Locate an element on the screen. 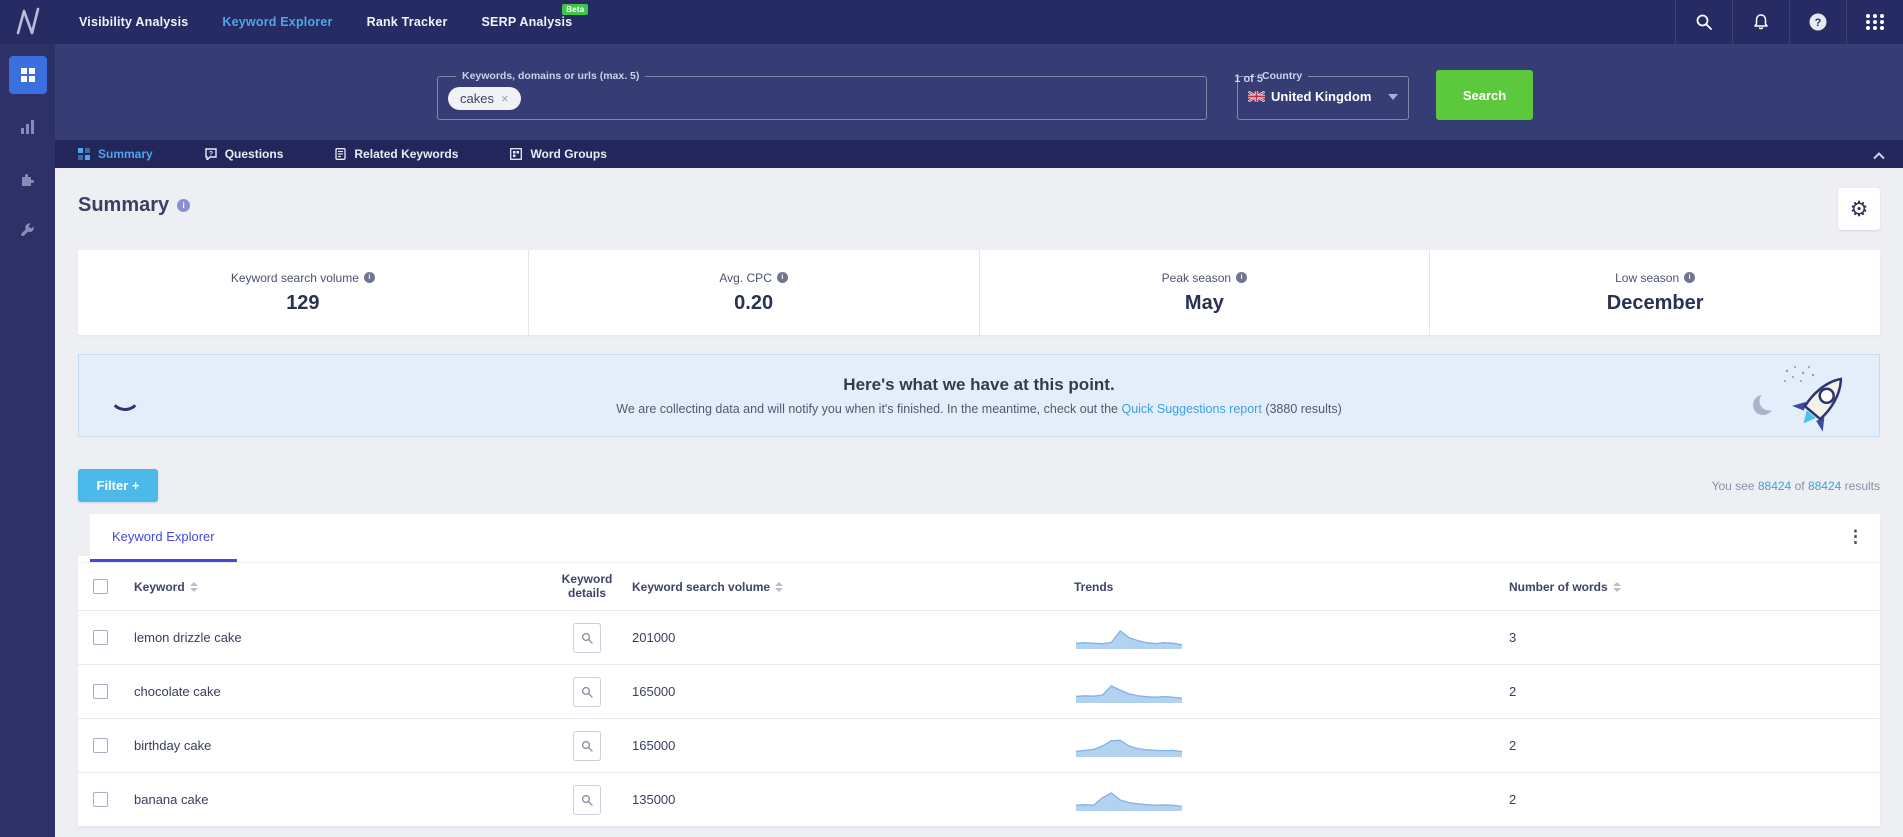 The width and height of the screenshot is (1903, 837). keyword-cell: lemon drizzle cake is located at coordinates (332, 637).